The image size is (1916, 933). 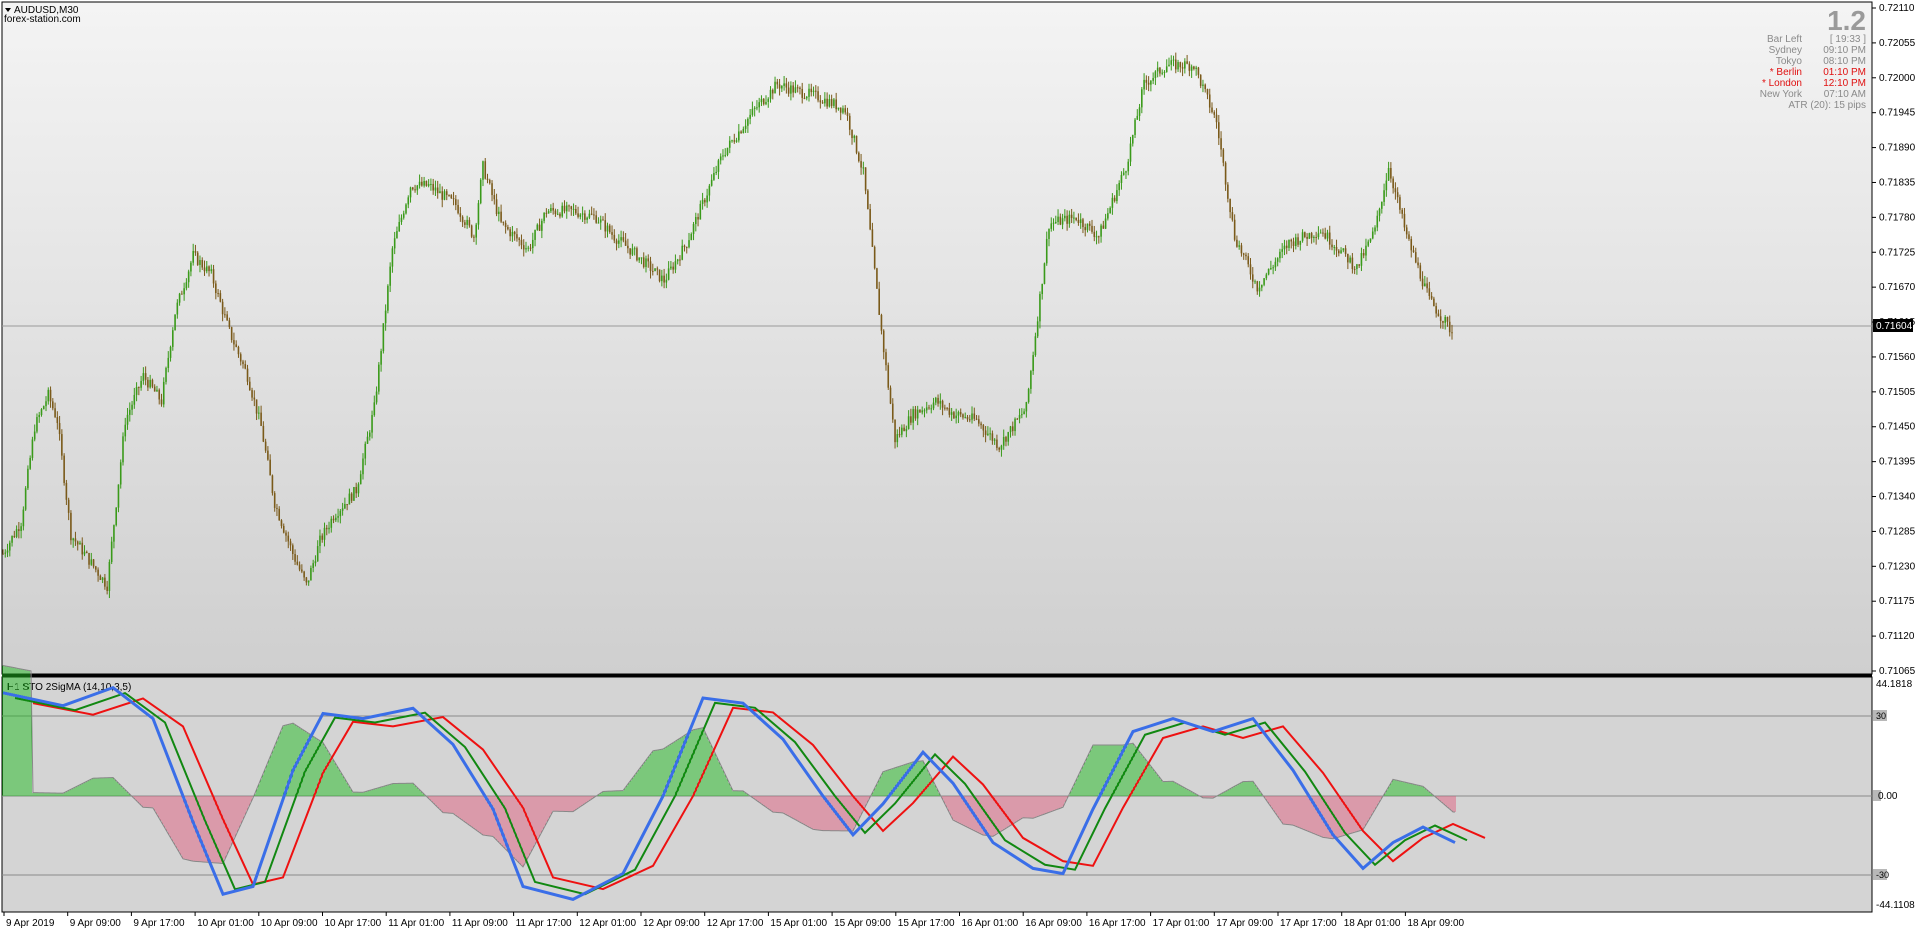 I want to click on time-label: 16 Apr 09:00, so click(x=1053, y=923).